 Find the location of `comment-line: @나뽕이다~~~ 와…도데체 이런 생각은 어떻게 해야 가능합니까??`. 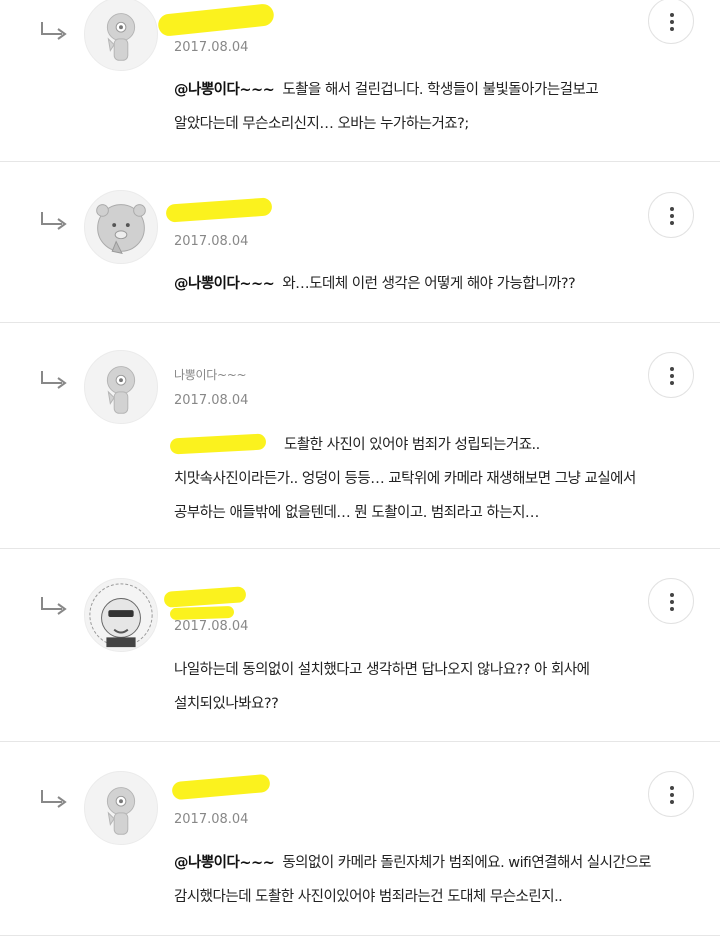

comment-line: @나뽕이다~~~ 와…도데체 이런 생각은 어떻게 해야 가능합니까?? is located at coordinates (375, 284).